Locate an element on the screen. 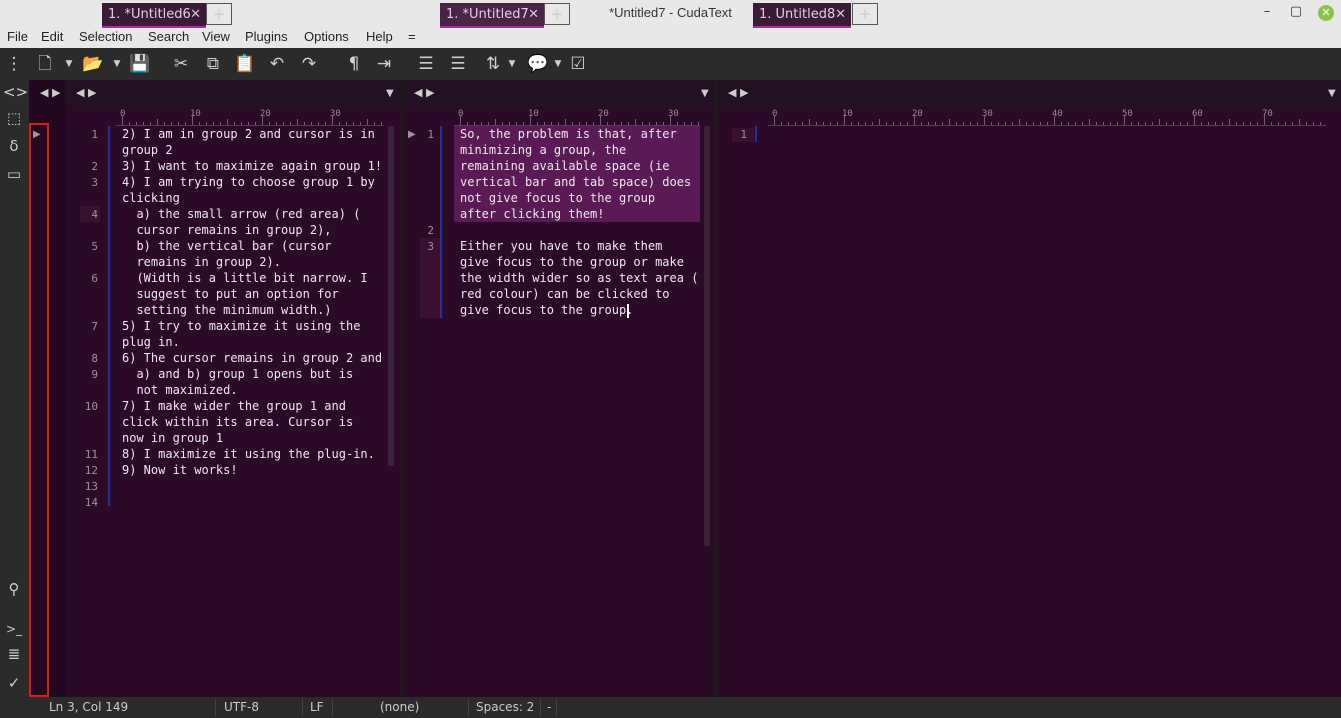  tab-untitled6: 1. *Untitled6 ✕ is located at coordinates (154, 15).